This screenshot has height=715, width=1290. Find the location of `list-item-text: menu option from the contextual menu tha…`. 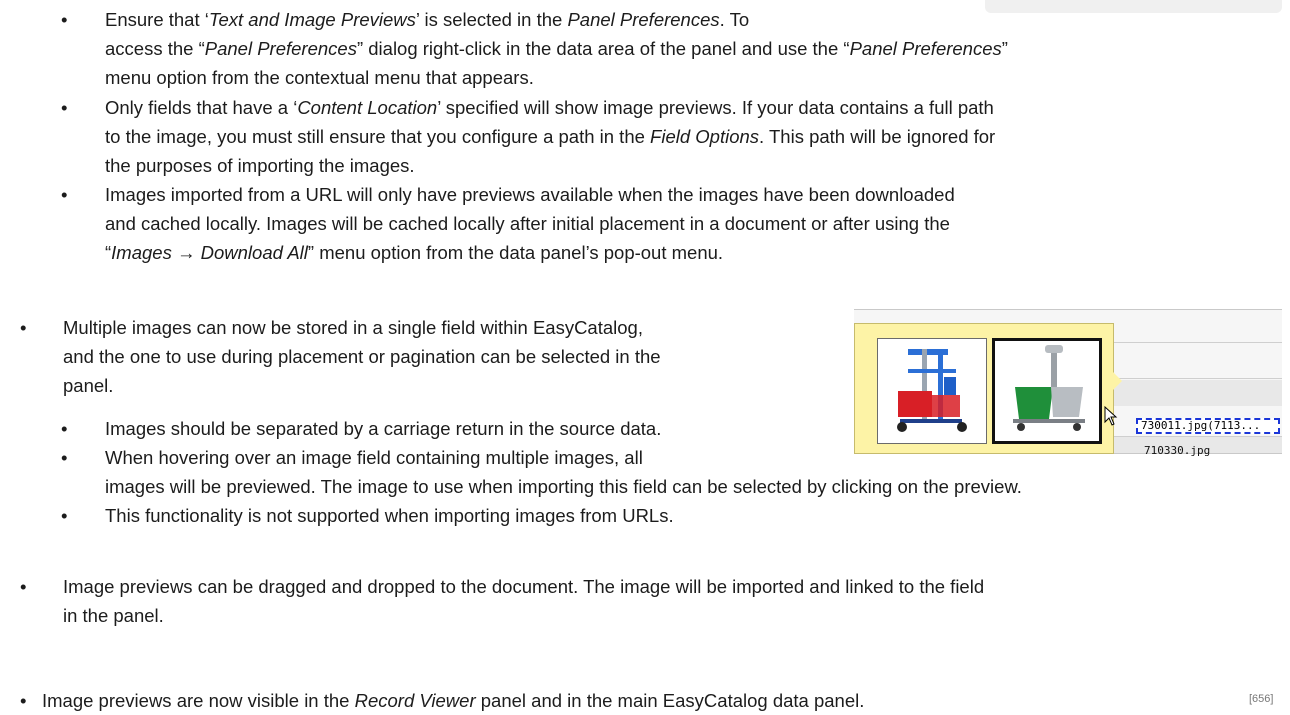

list-item-text: menu option from the contextual menu tha… is located at coordinates (319, 77).